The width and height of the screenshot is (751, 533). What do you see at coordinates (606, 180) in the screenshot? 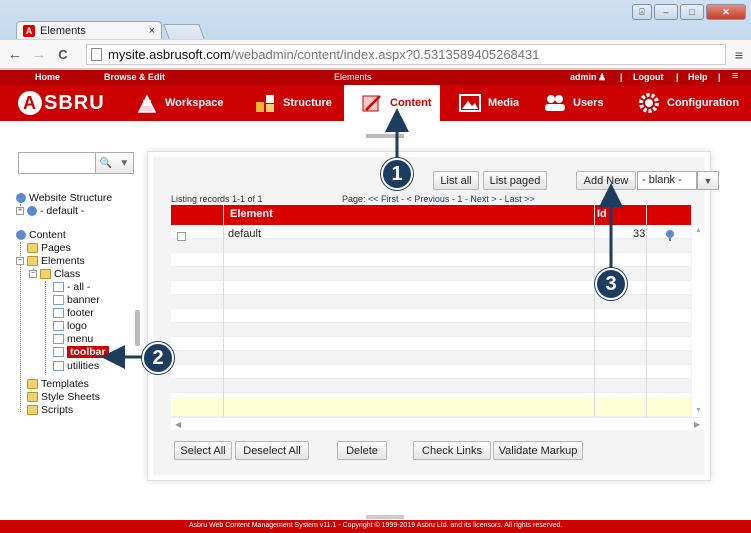
I see `add-new-button: Add New` at bounding box center [606, 180].